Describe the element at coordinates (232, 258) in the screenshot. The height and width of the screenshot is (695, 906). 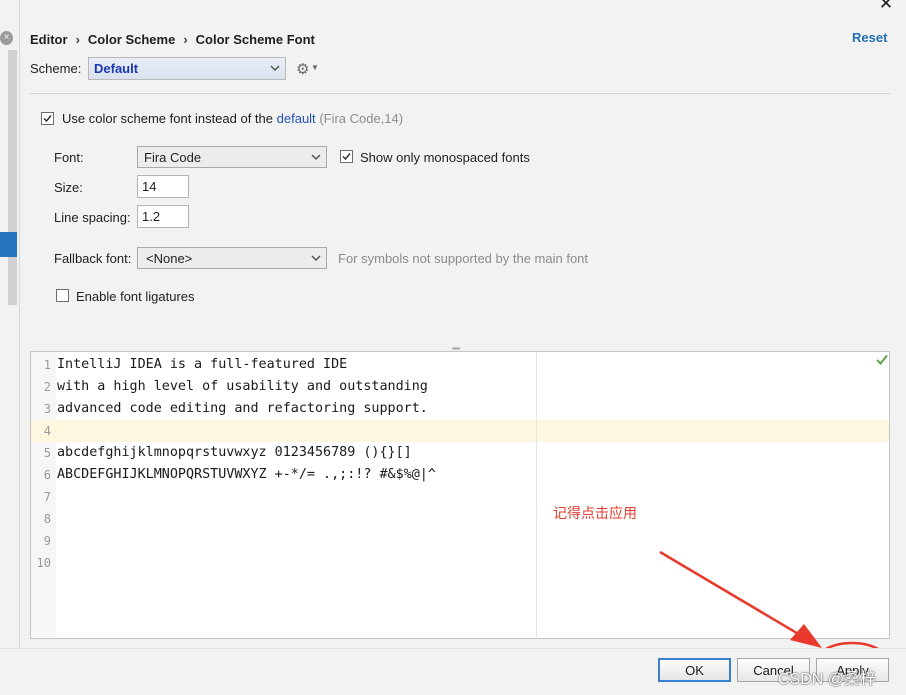
I see `fallback-font-select: <None>` at that location.